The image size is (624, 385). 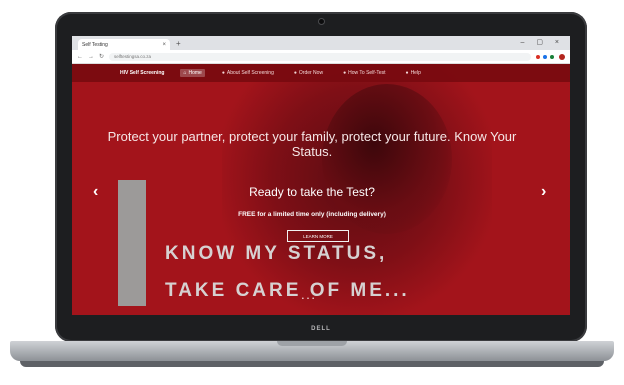 I want to click on help-icon: ●, so click(x=407, y=73).